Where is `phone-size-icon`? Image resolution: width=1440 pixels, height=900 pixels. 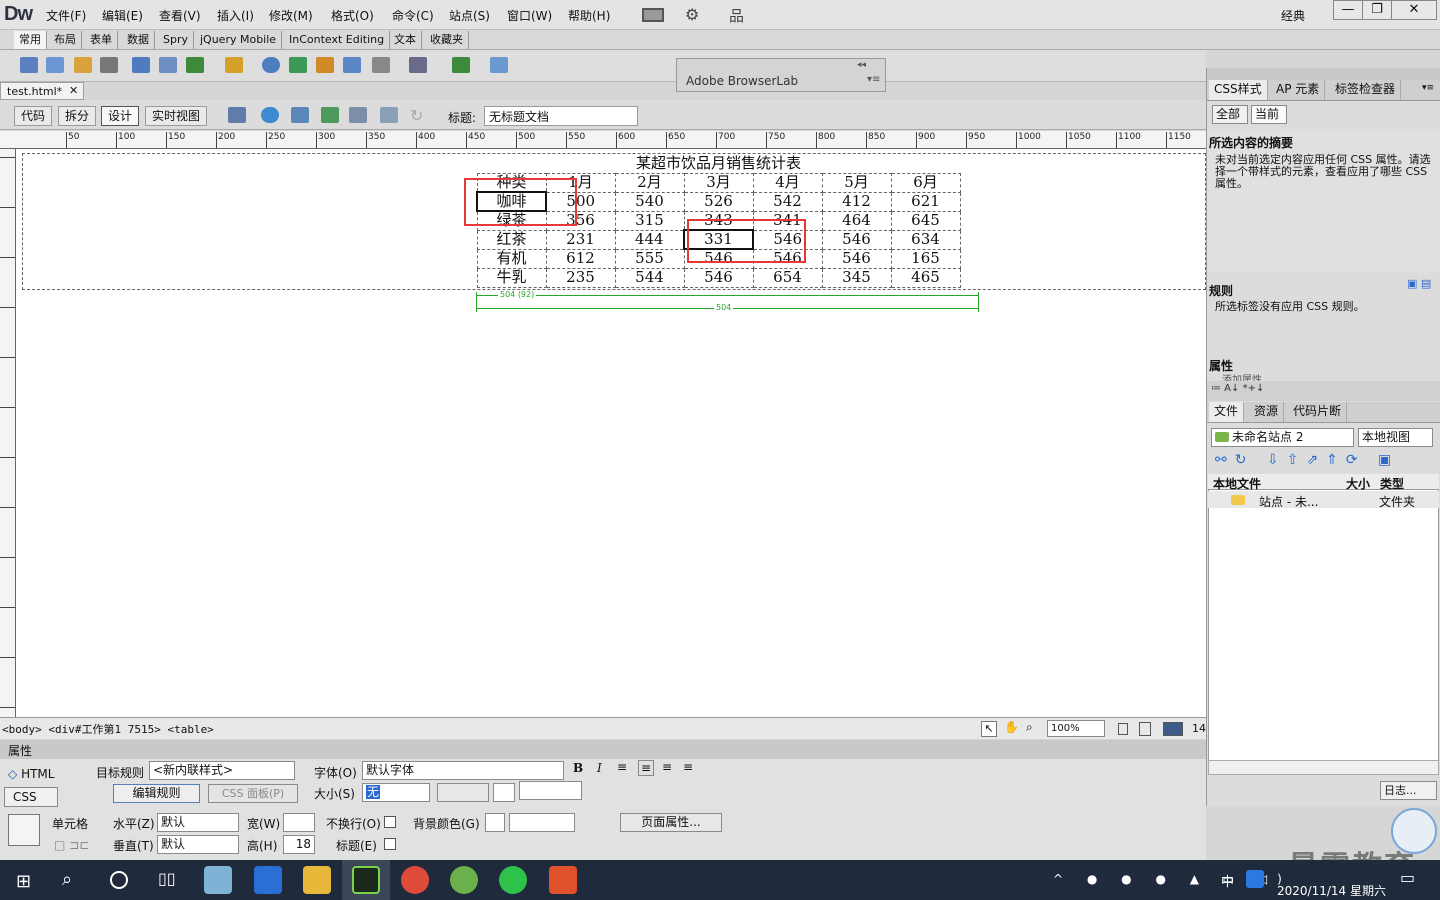 phone-size-icon is located at coordinates (1123, 729).